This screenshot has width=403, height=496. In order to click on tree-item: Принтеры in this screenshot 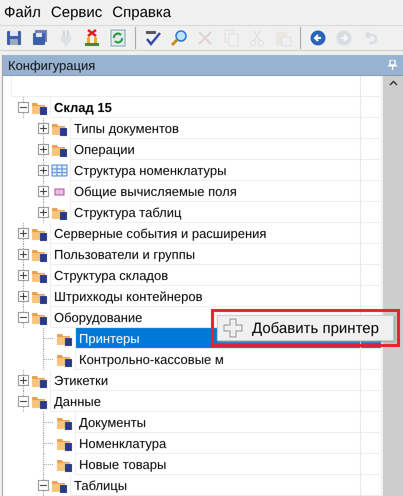, I will do `click(109, 338)`.